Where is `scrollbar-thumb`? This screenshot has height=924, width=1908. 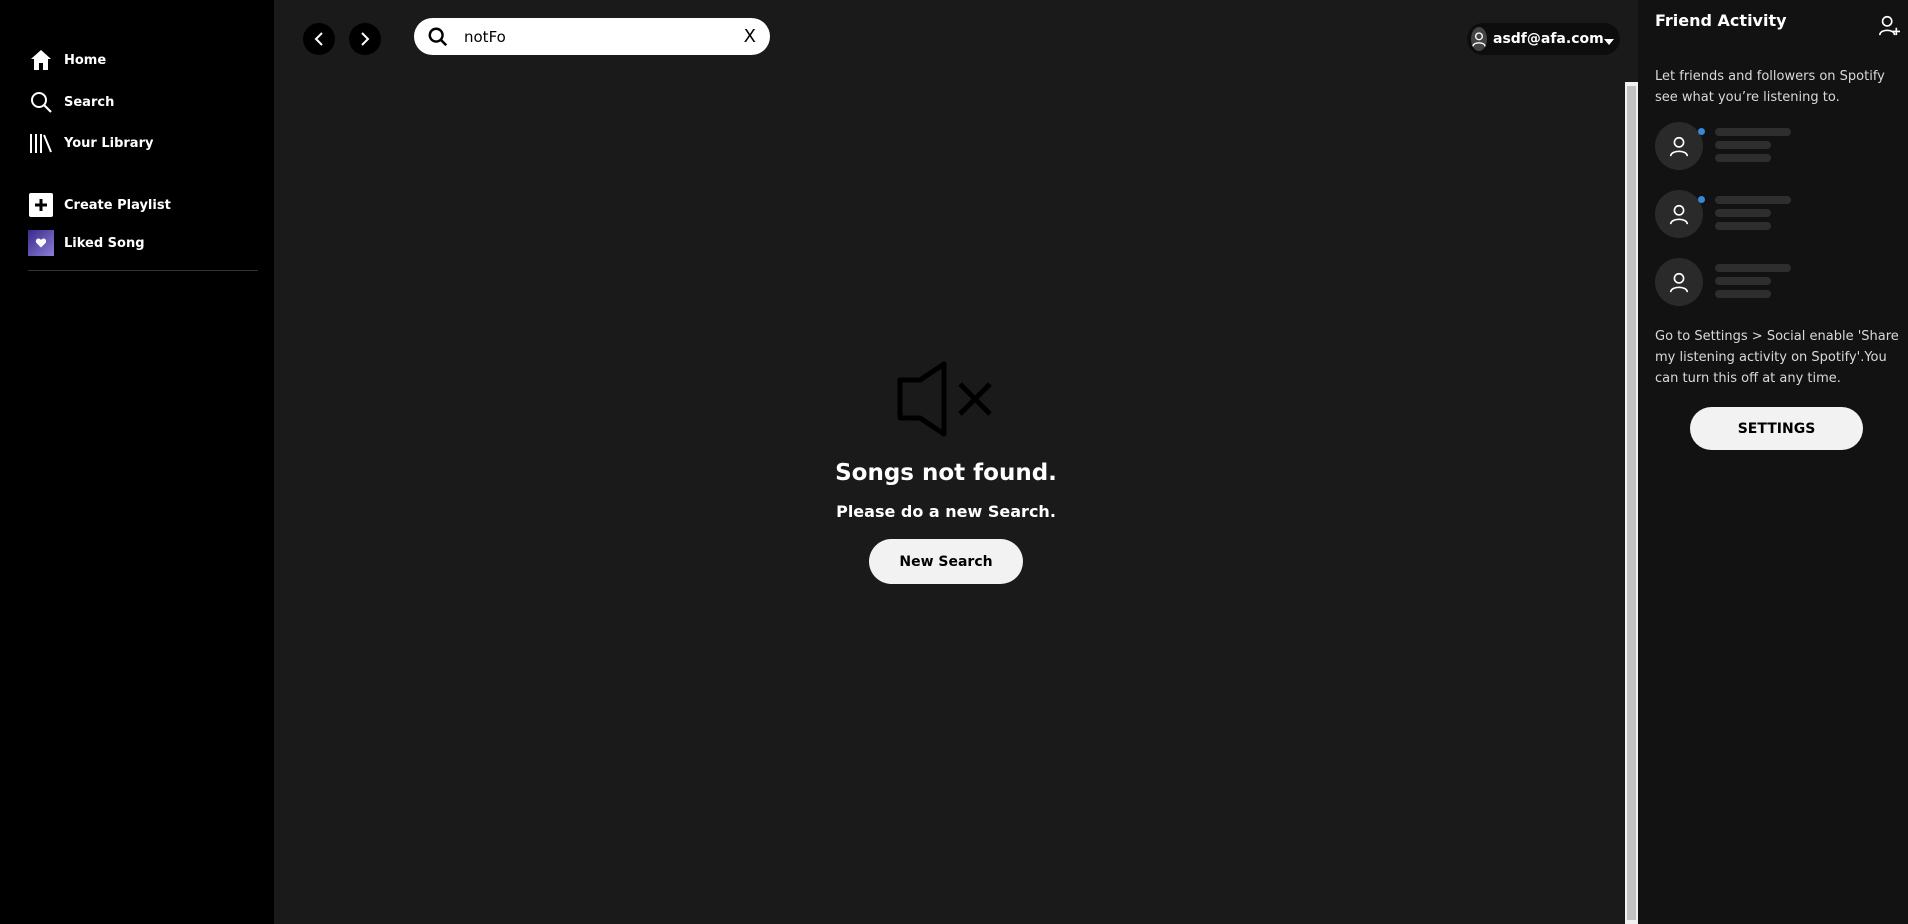
scrollbar-thumb is located at coordinates (1631, 503).